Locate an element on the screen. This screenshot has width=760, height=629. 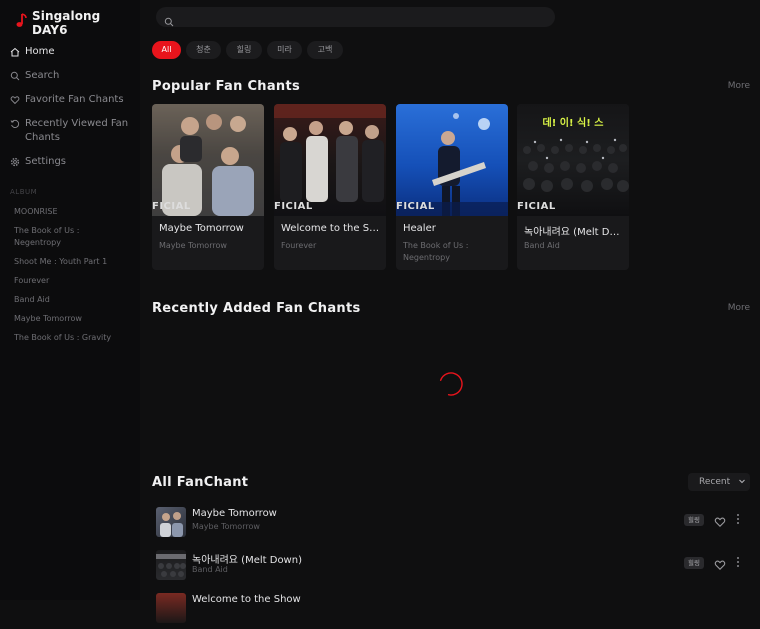
fanchant-row: 녹아내려요 (Melt Down) Band Aid 힐링 is located at coordinates (451, 567).